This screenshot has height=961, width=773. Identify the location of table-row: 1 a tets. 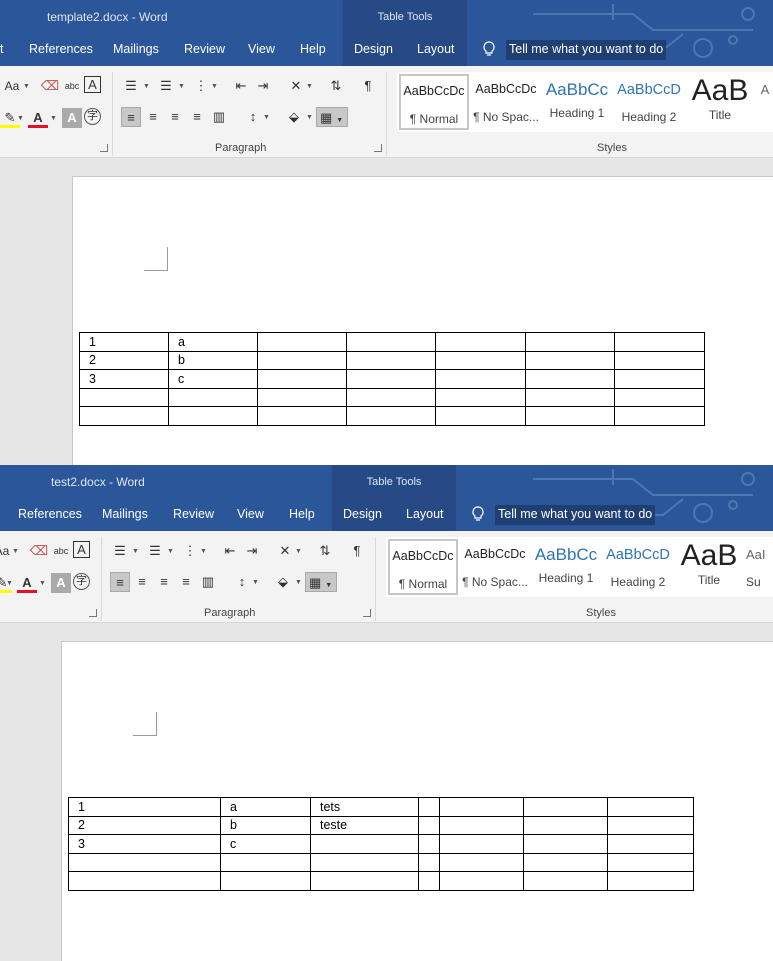
(381, 807).